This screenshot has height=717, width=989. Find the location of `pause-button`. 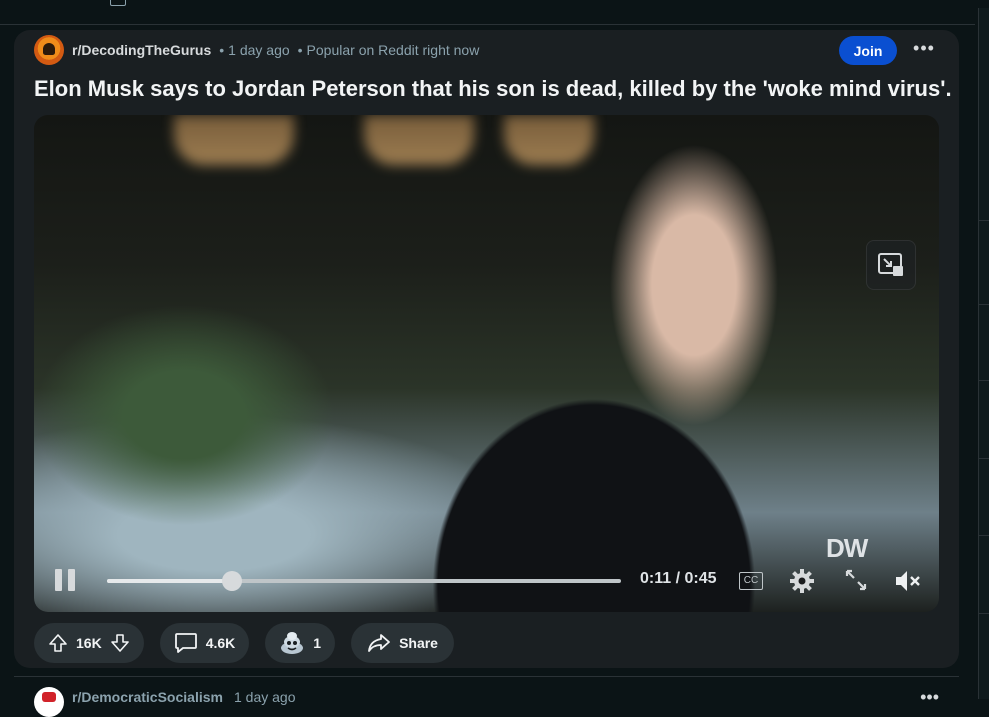

pause-button is located at coordinates (66, 580).